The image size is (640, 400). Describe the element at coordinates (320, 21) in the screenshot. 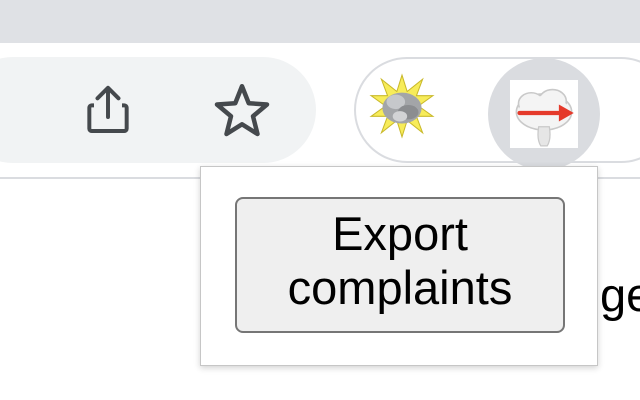

I see `tab-strip` at that location.